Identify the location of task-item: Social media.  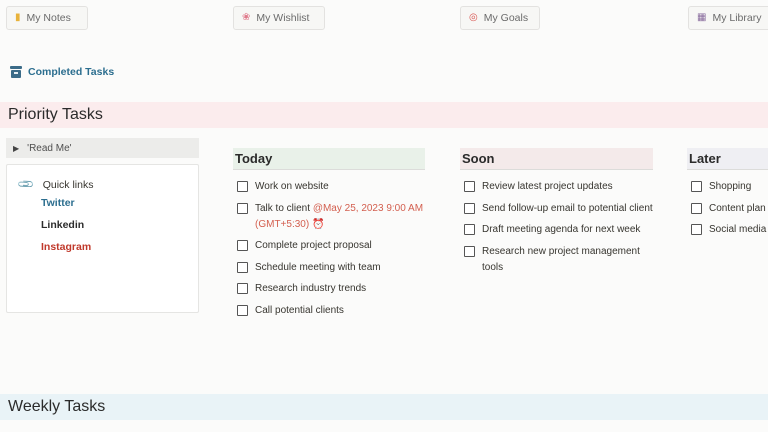
(727, 230).